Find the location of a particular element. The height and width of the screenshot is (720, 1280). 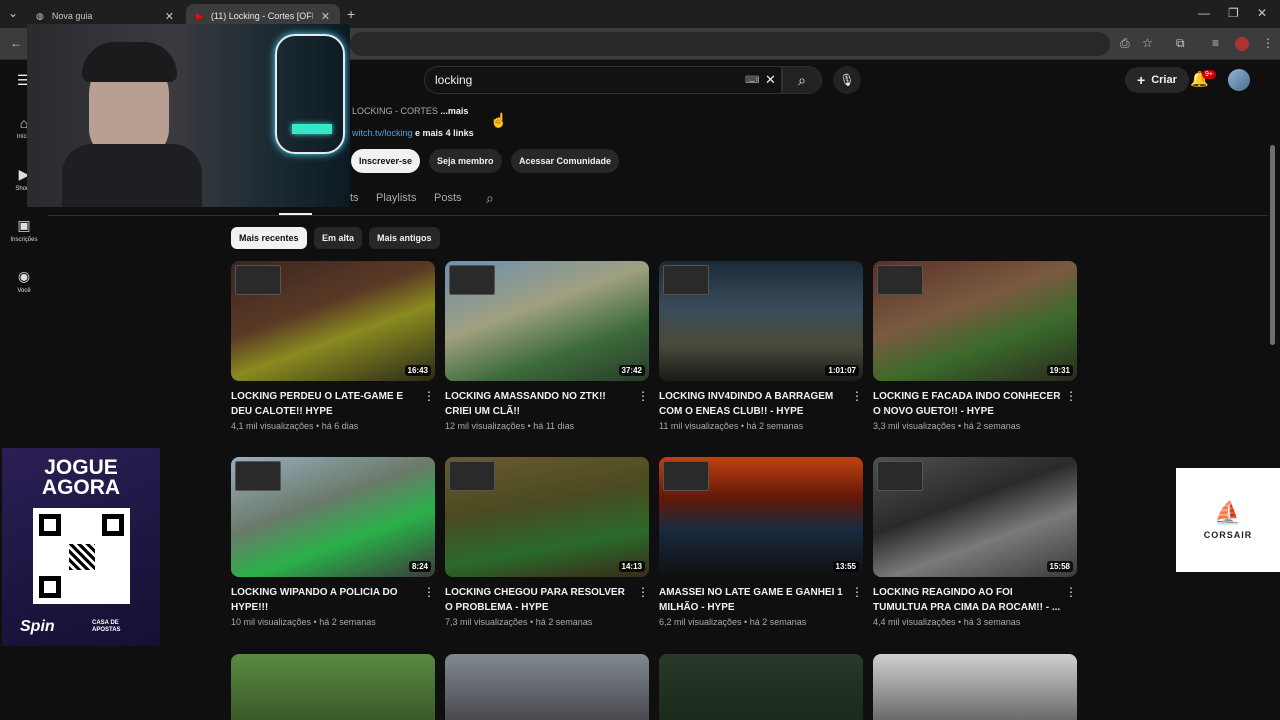

menu-icon: ⋮ is located at coordinates (1268, 43).